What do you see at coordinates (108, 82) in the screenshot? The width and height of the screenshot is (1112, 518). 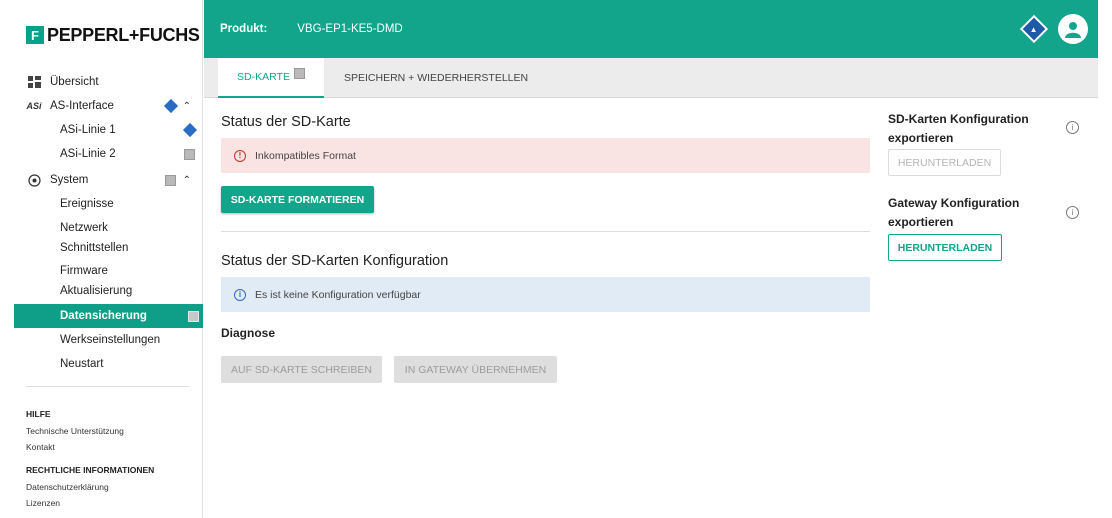 I see `sidebar-item-uebersicht: Übersicht` at bounding box center [108, 82].